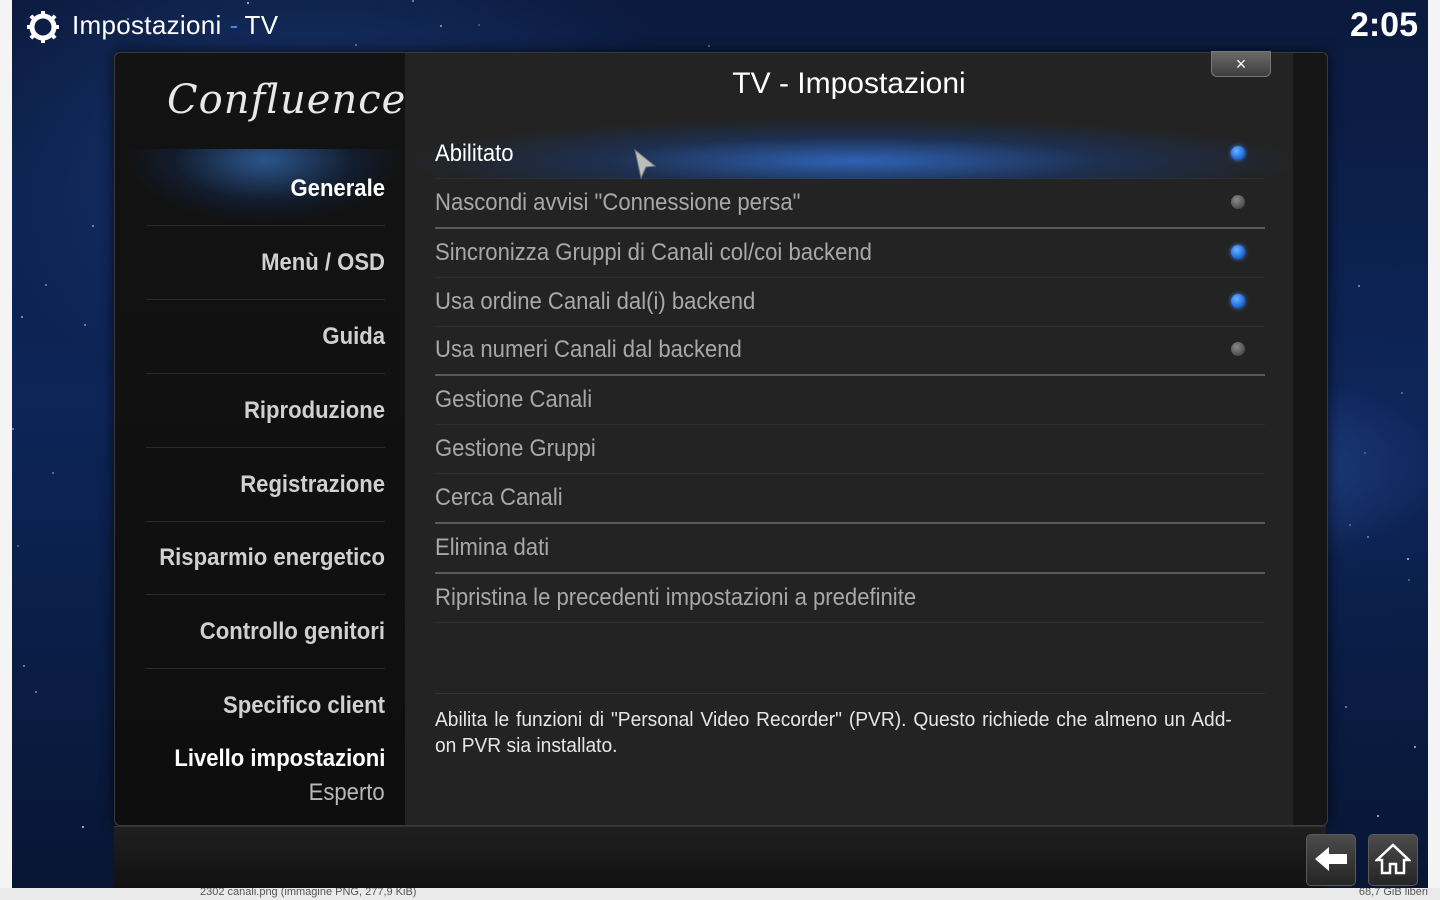  Describe the element at coordinates (849, 83) in the screenshot. I see `dialog-title: TV - Impostazioni` at that location.